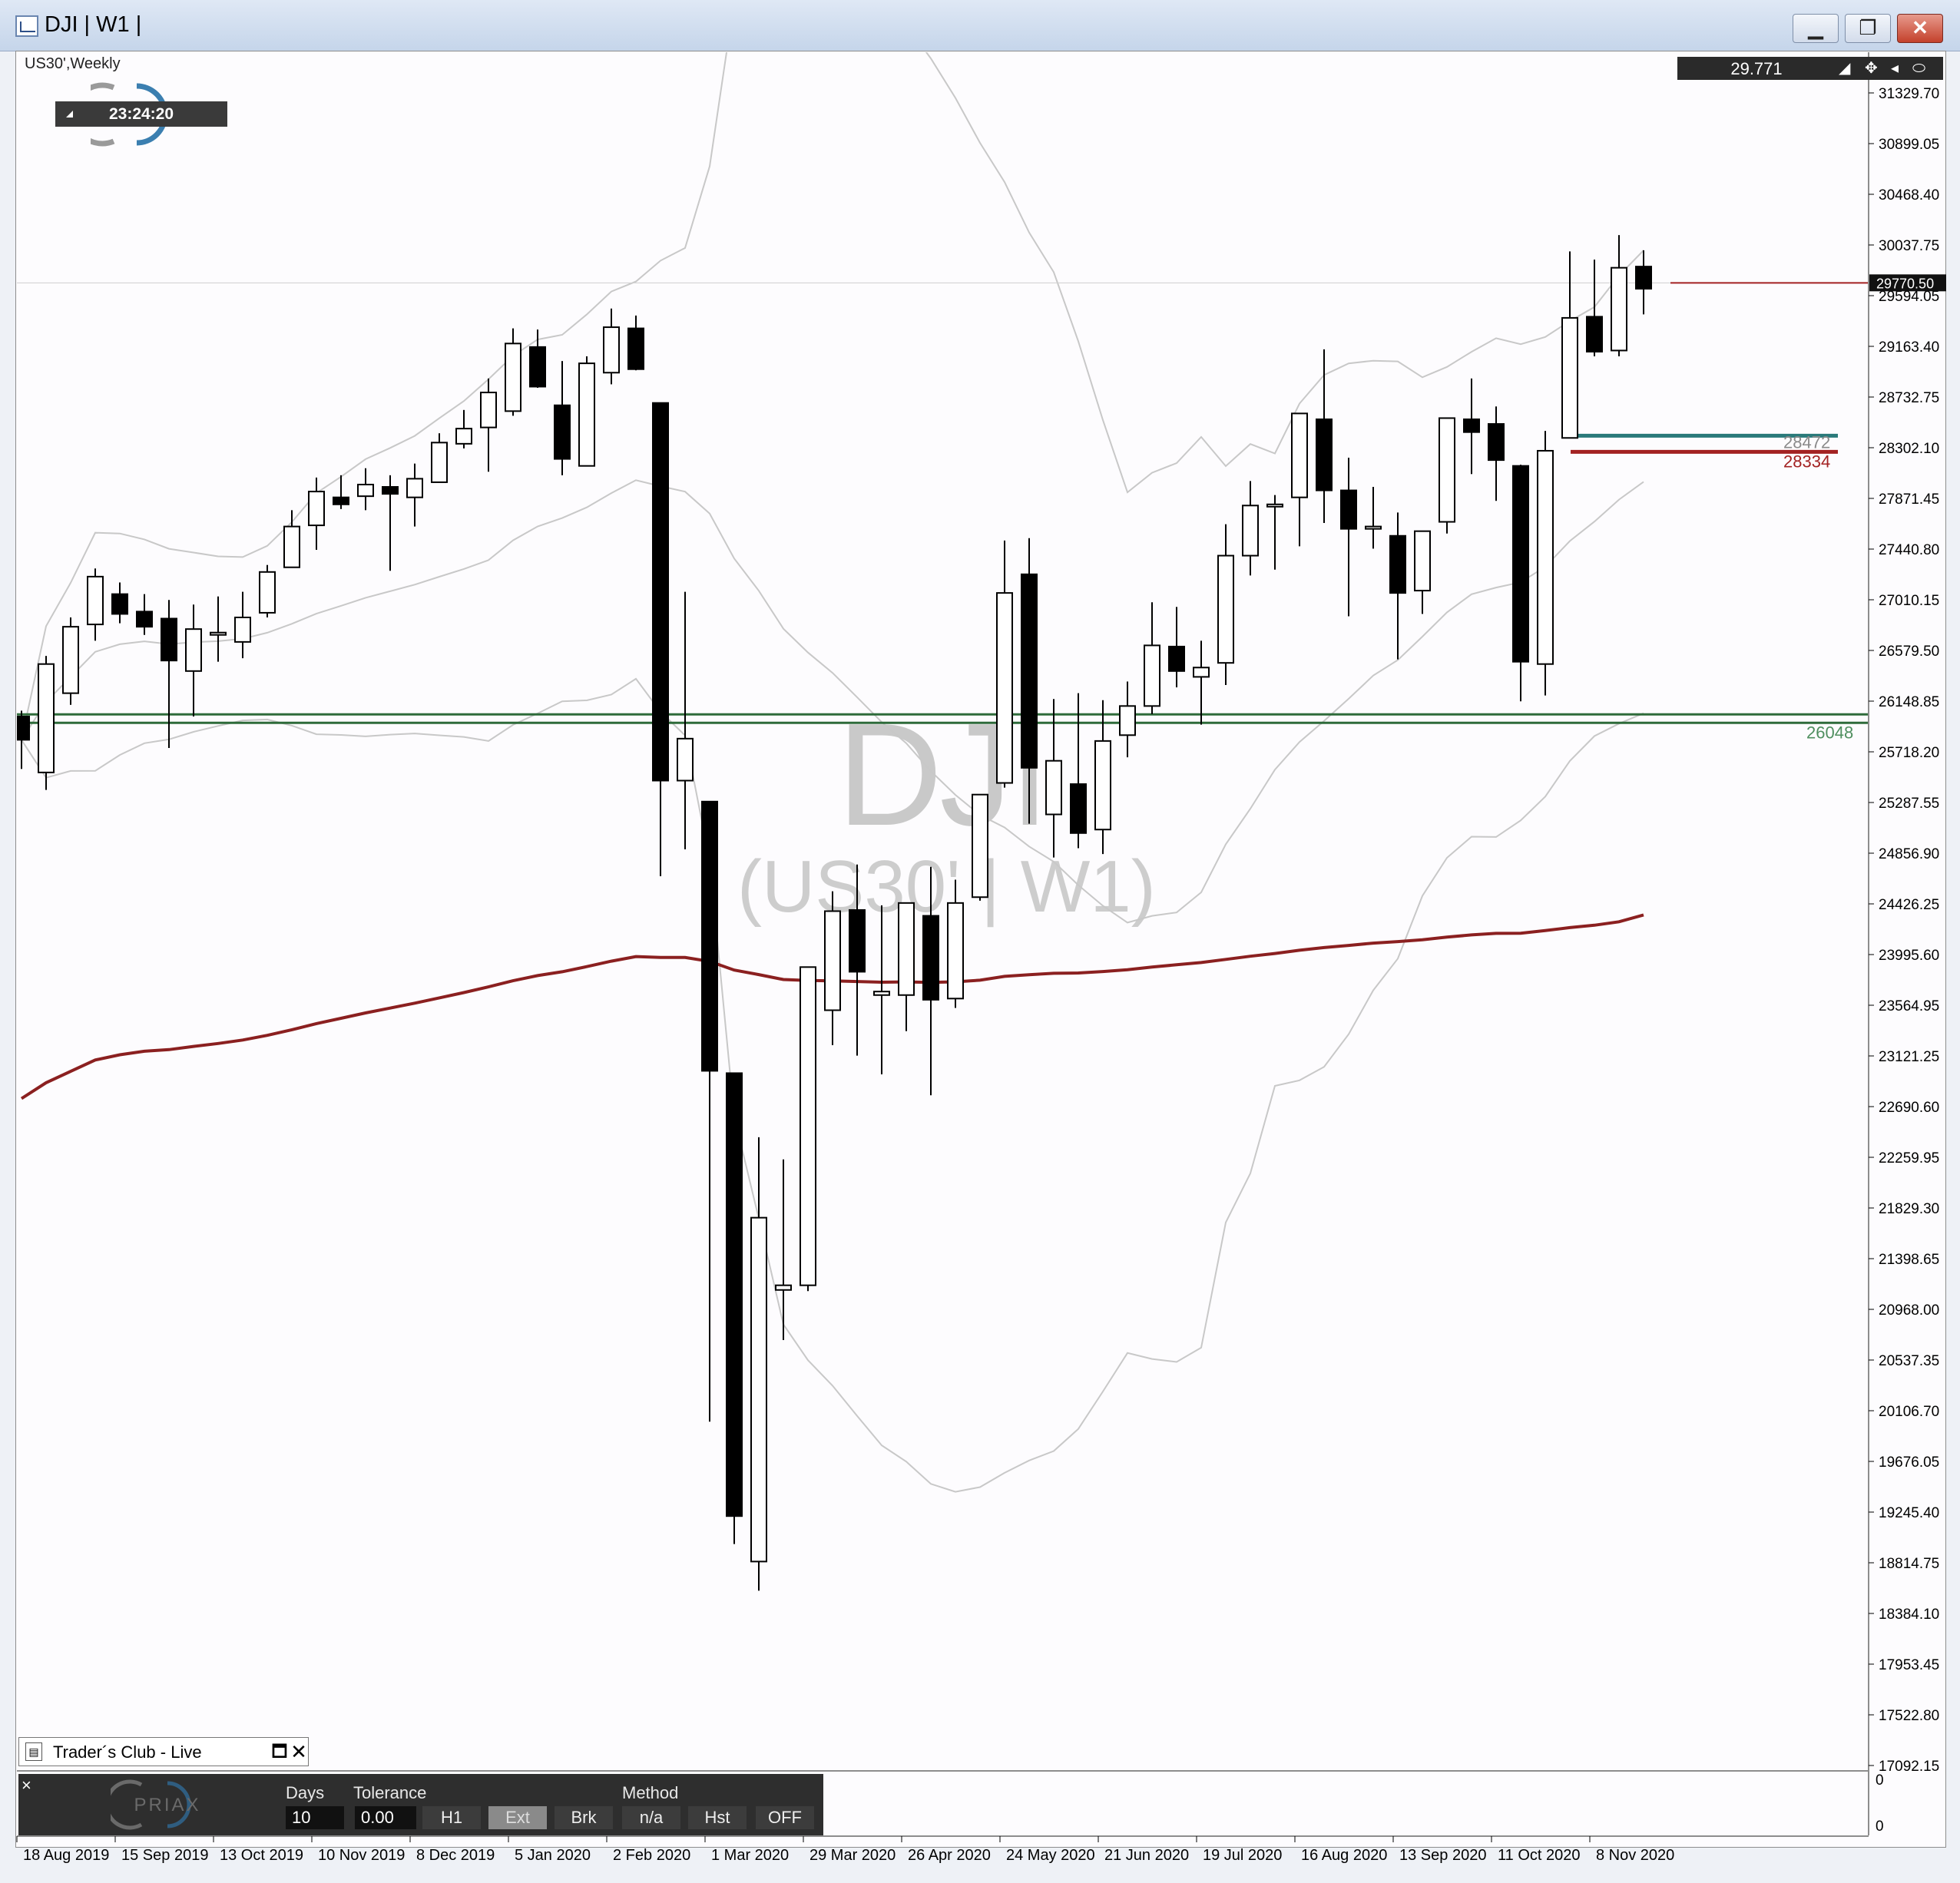 The width and height of the screenshot is (1960, 1883). What do you see at coordinates (26, 1785) in the screenshot?
I see `panel-close-button: ×` at bounding box center [26, 1785].